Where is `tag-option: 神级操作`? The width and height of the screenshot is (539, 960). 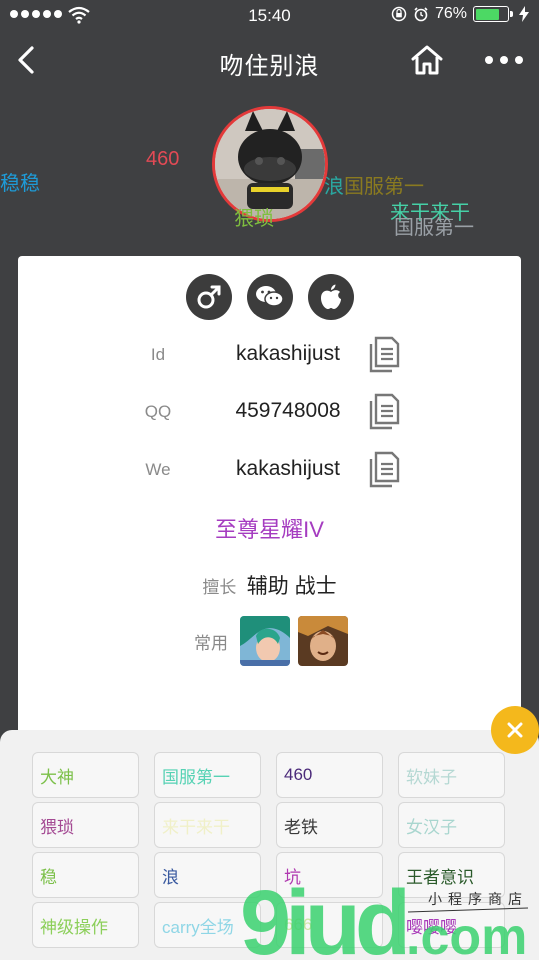
tag-option: 神级操作 is located at coordinates (85, 925).